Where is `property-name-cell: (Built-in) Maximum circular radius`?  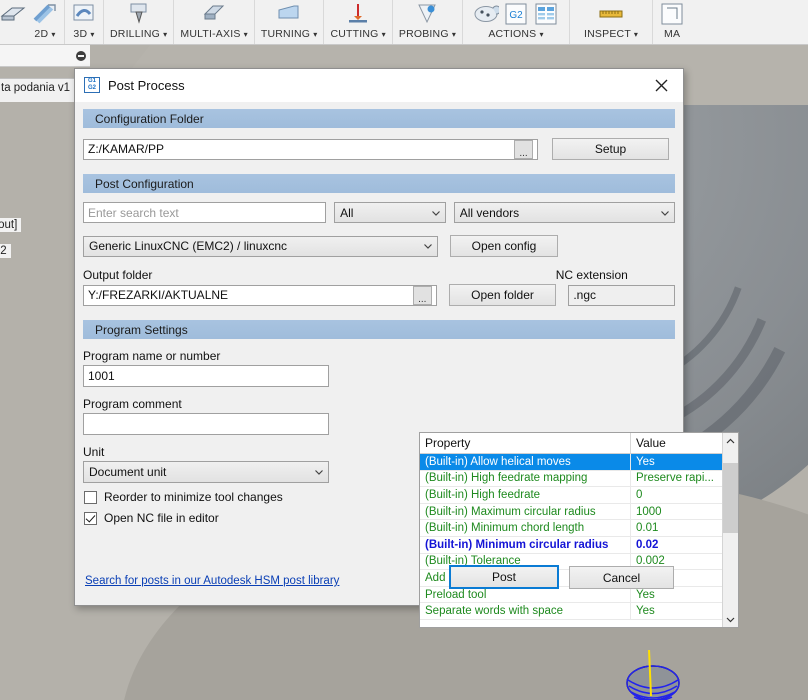
property-name-cell: (Built-in) Maximum circular radius is located at coordinates (525, 511).